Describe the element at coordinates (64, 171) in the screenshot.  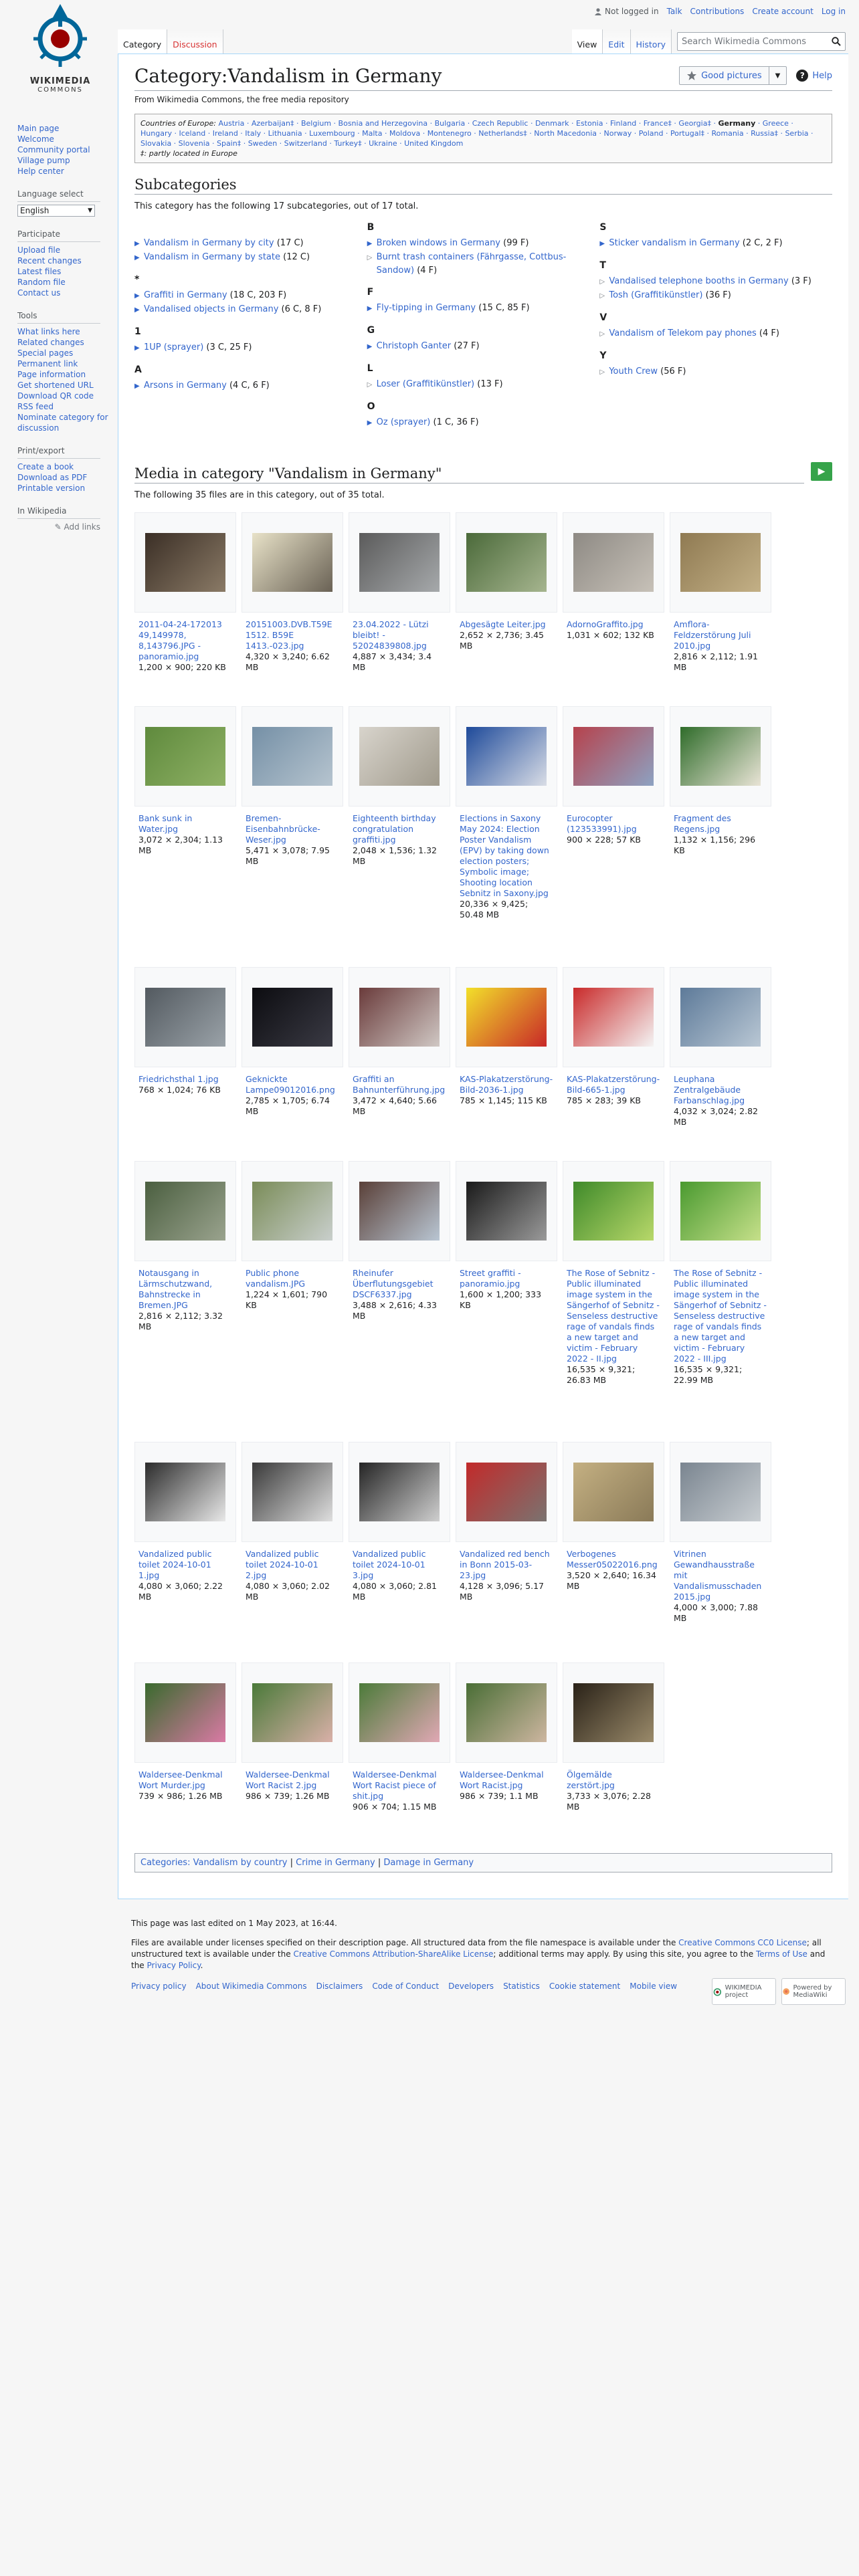
I see `sidebar-item-help-center: Help center` at that location.